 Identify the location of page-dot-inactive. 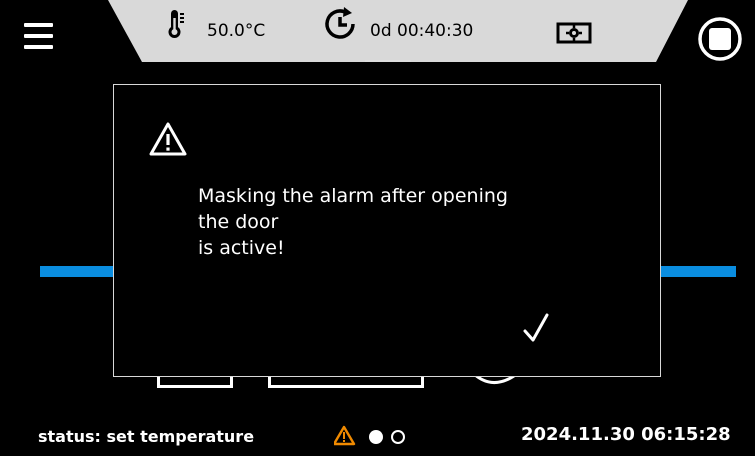
(398, 437).